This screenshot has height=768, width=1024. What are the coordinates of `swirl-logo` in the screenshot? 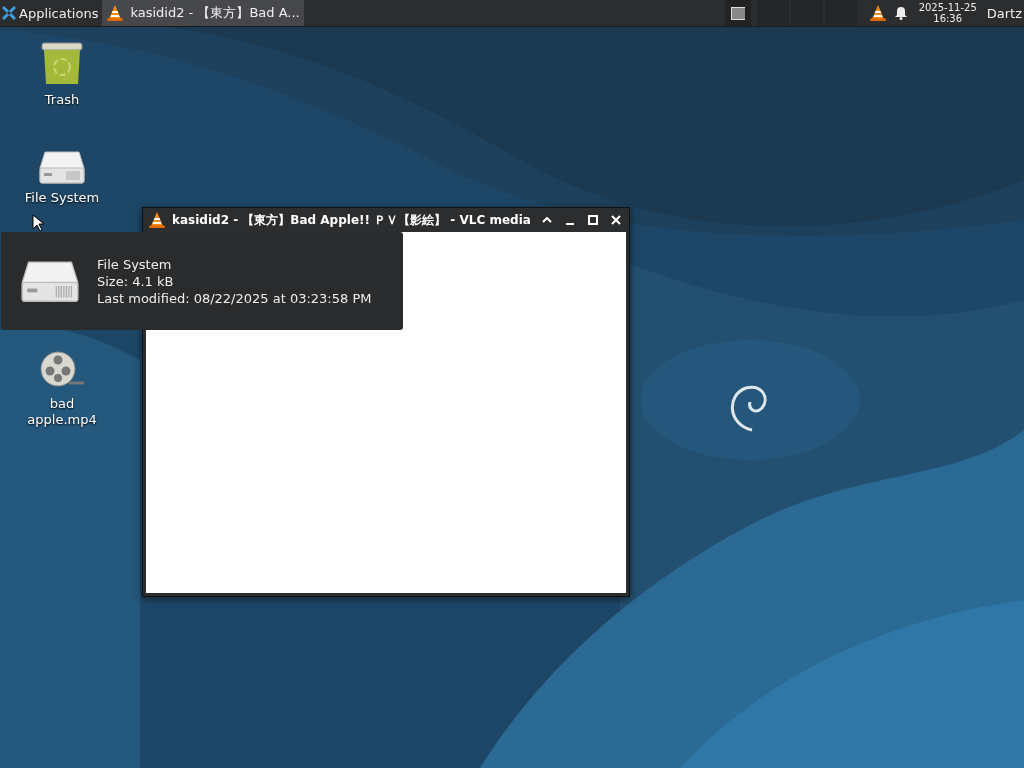 It's located at (749, 408).